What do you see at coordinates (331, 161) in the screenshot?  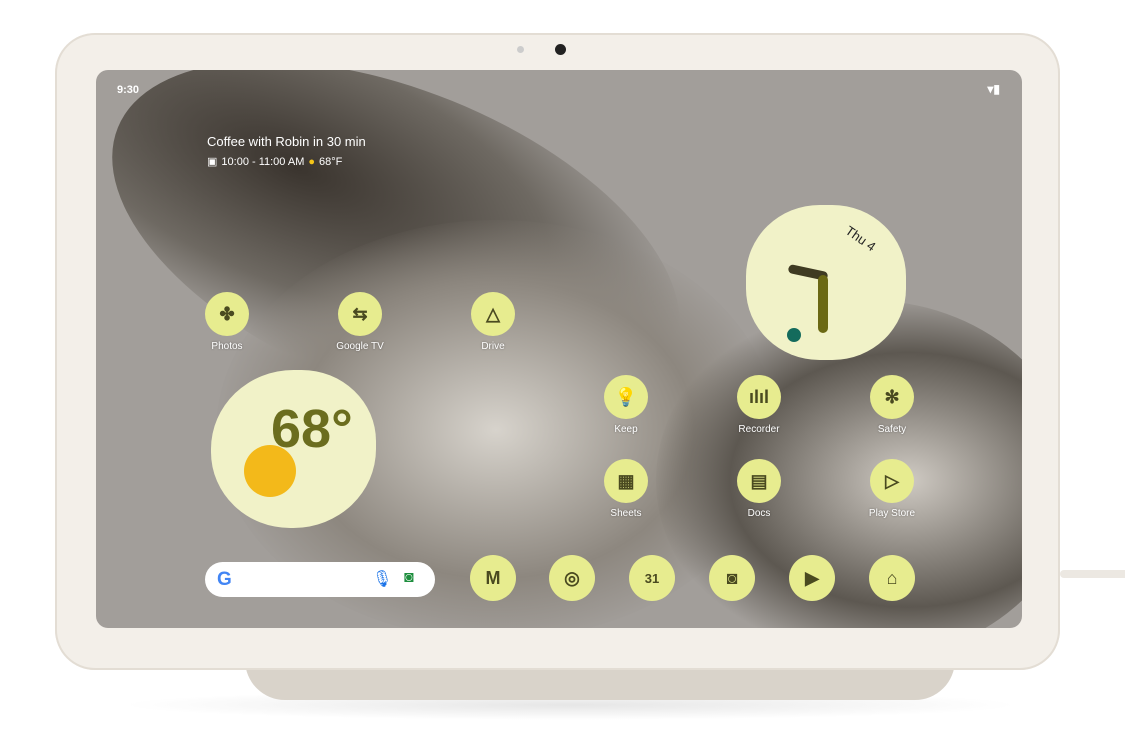 I see `event-temp: 68°F` at bounding box center [331, 161].